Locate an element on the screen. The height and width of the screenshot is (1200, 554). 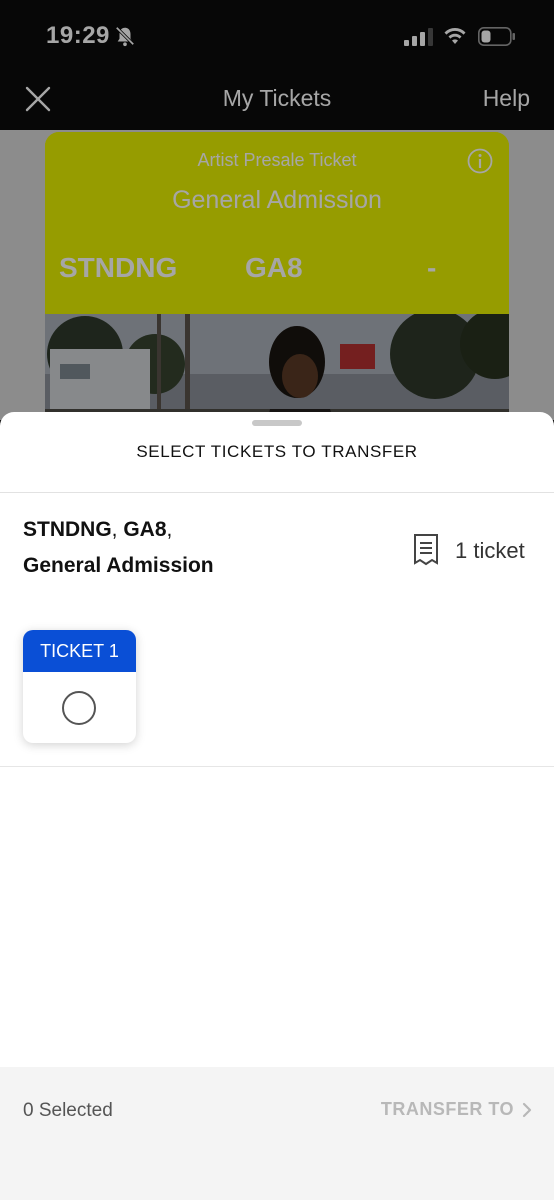
admission-type: General Admission is located at coordinates (118, 565).